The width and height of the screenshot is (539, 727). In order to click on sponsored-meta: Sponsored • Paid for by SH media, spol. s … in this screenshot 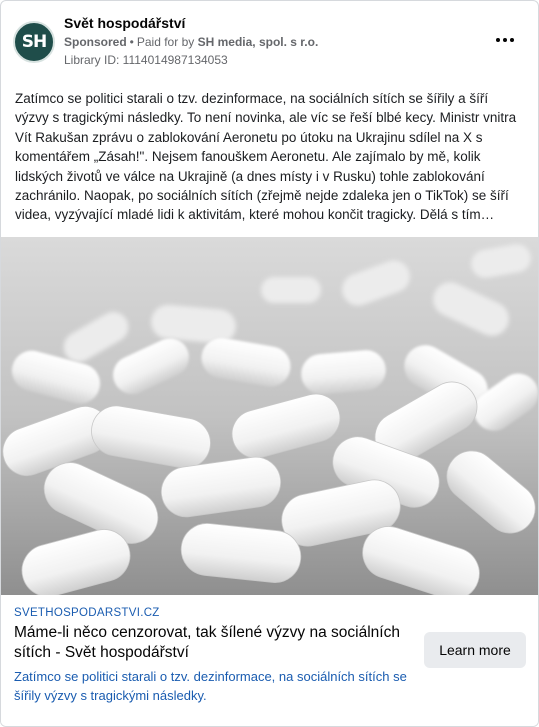, I will do `click(191, 42)`.